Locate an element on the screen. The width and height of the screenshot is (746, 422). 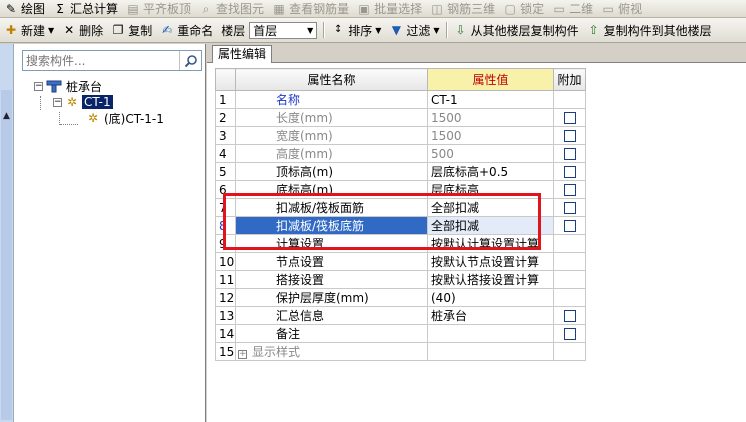
property-row: 14 备注 is located at coordinates (400, 333).